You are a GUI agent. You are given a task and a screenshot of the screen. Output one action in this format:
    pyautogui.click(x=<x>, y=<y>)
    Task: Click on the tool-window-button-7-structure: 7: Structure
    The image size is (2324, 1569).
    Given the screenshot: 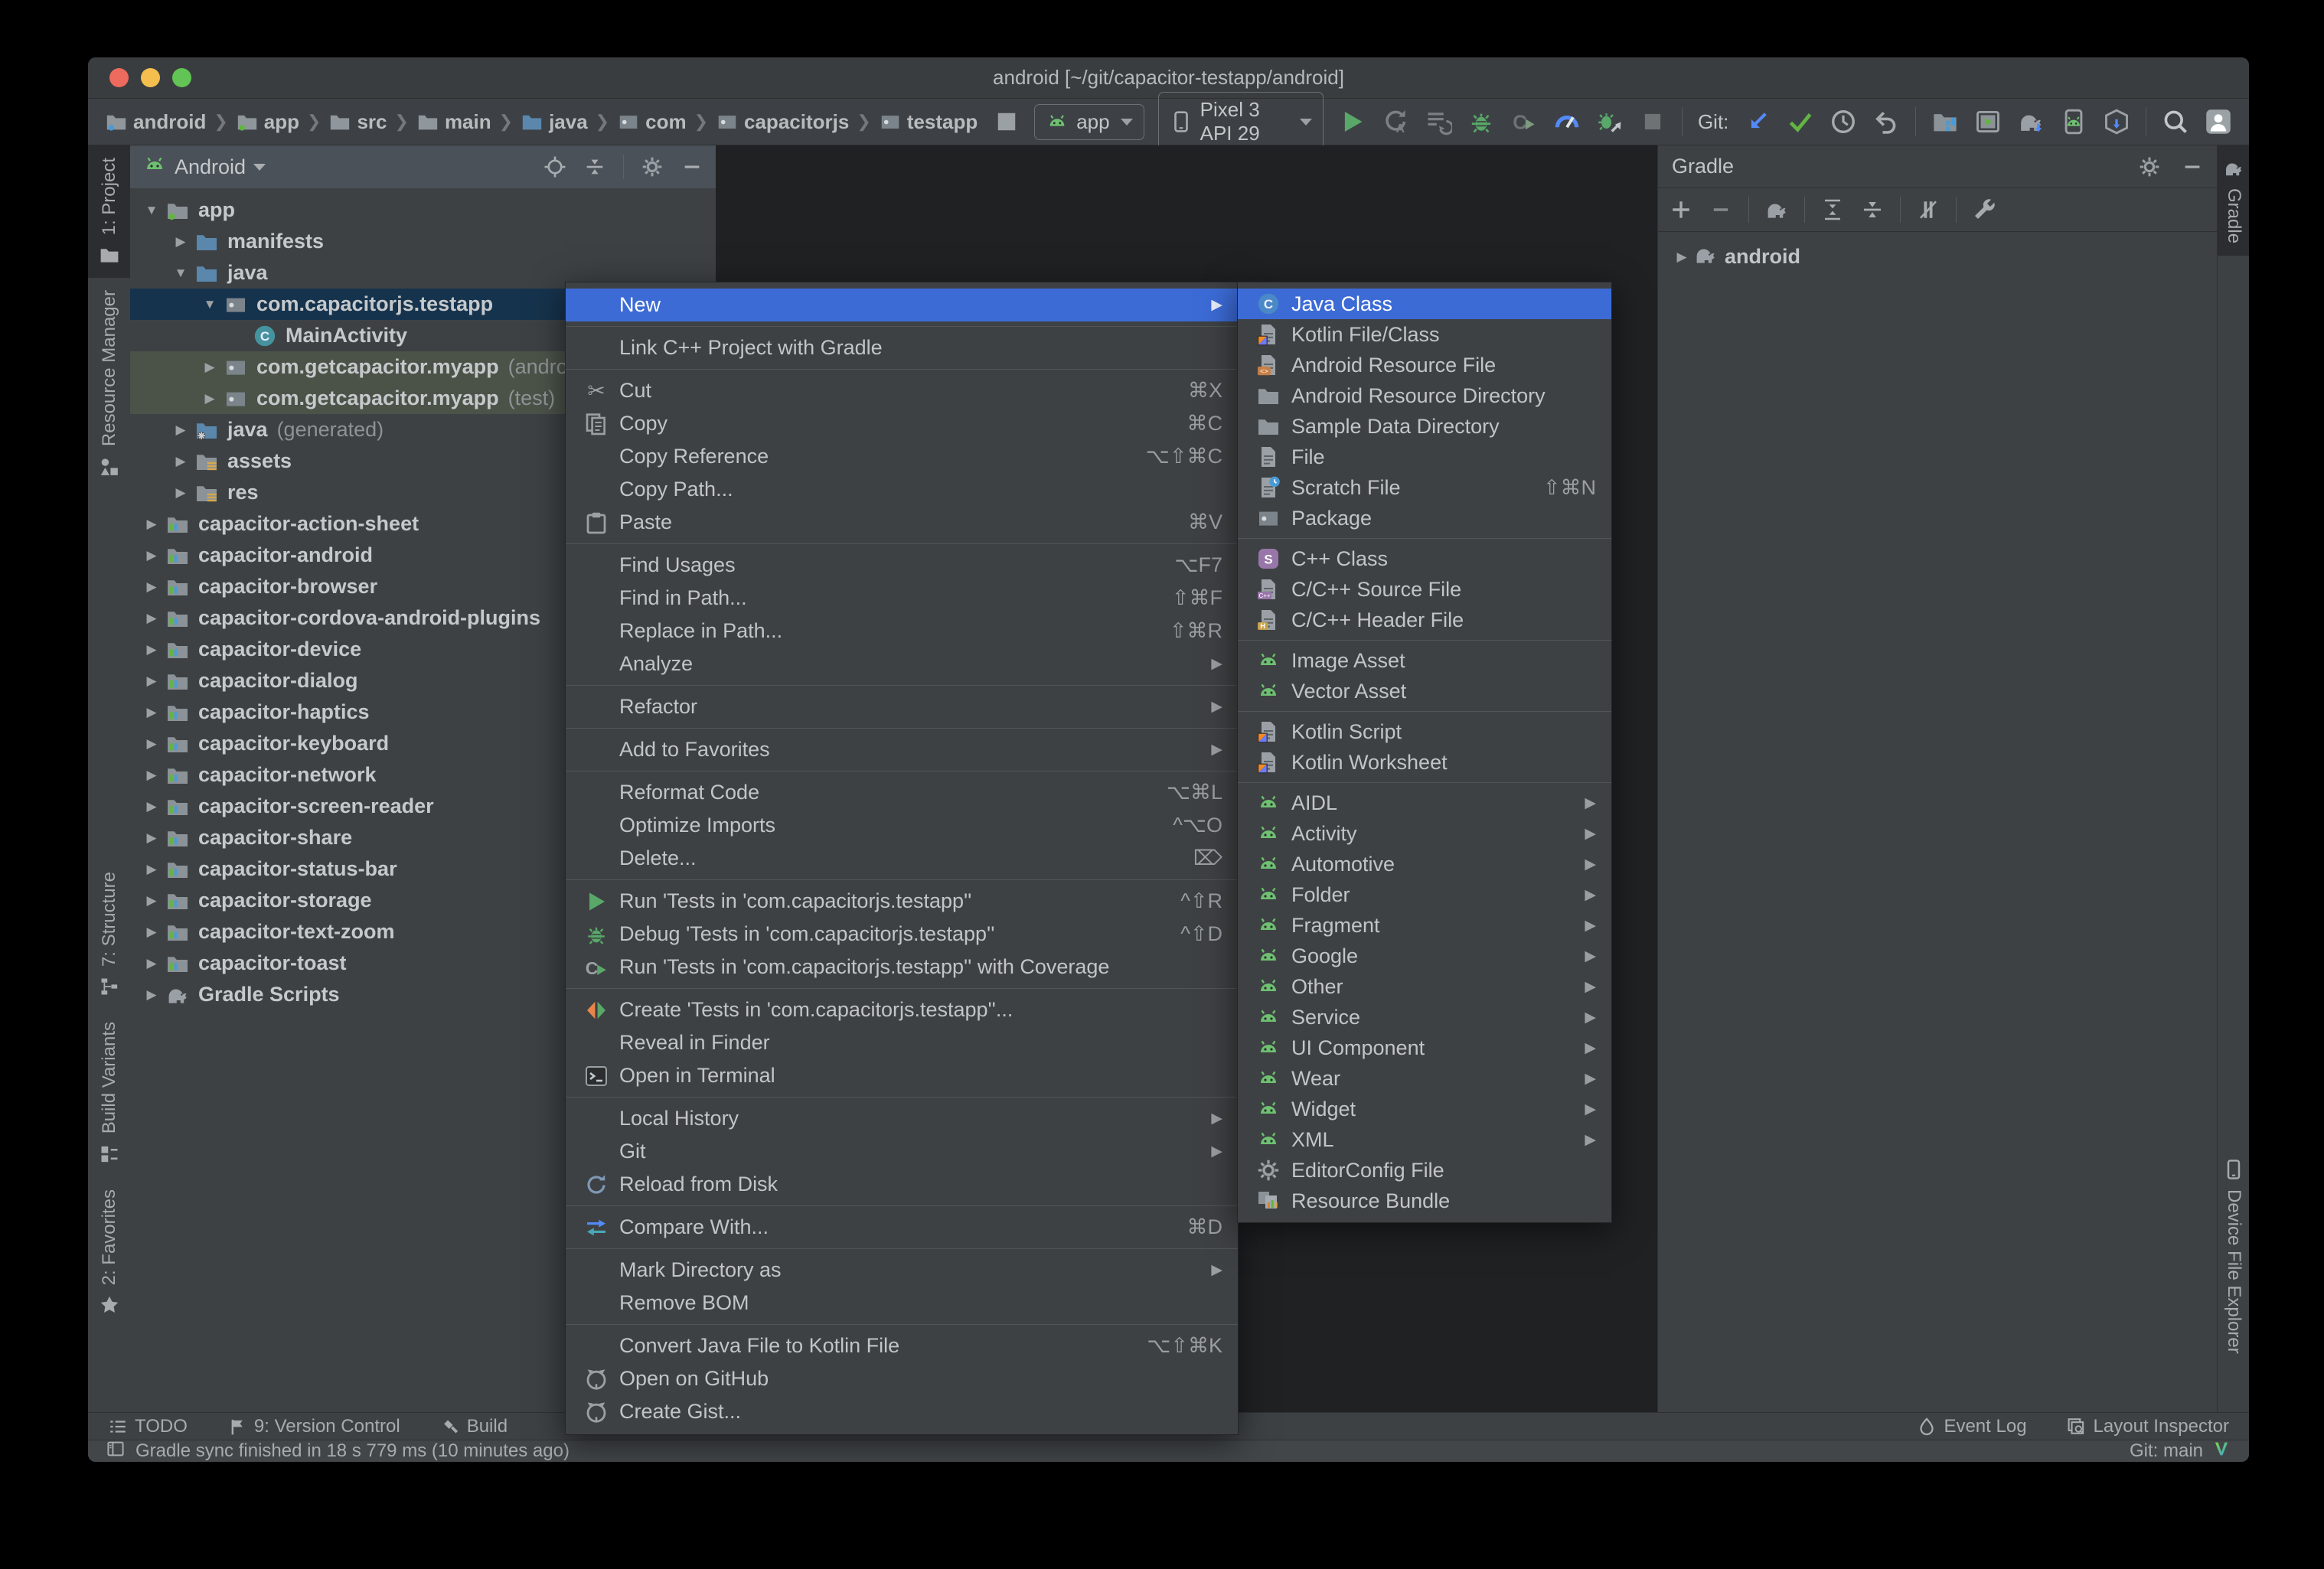 What is the action you would take?
    pyautogui.click(x=109, y=935)
    